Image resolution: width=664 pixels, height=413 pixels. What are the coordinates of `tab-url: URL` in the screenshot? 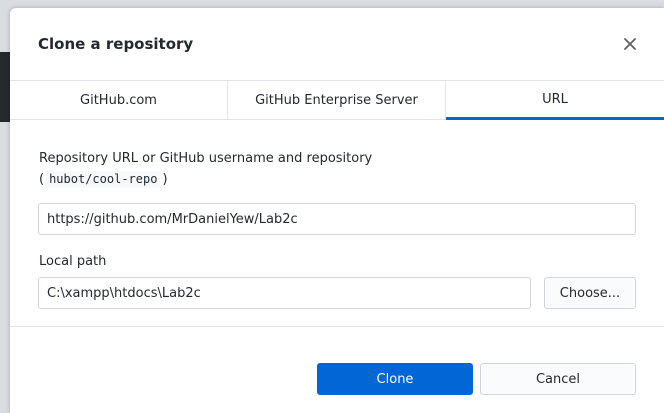 It's located at (555, 100).